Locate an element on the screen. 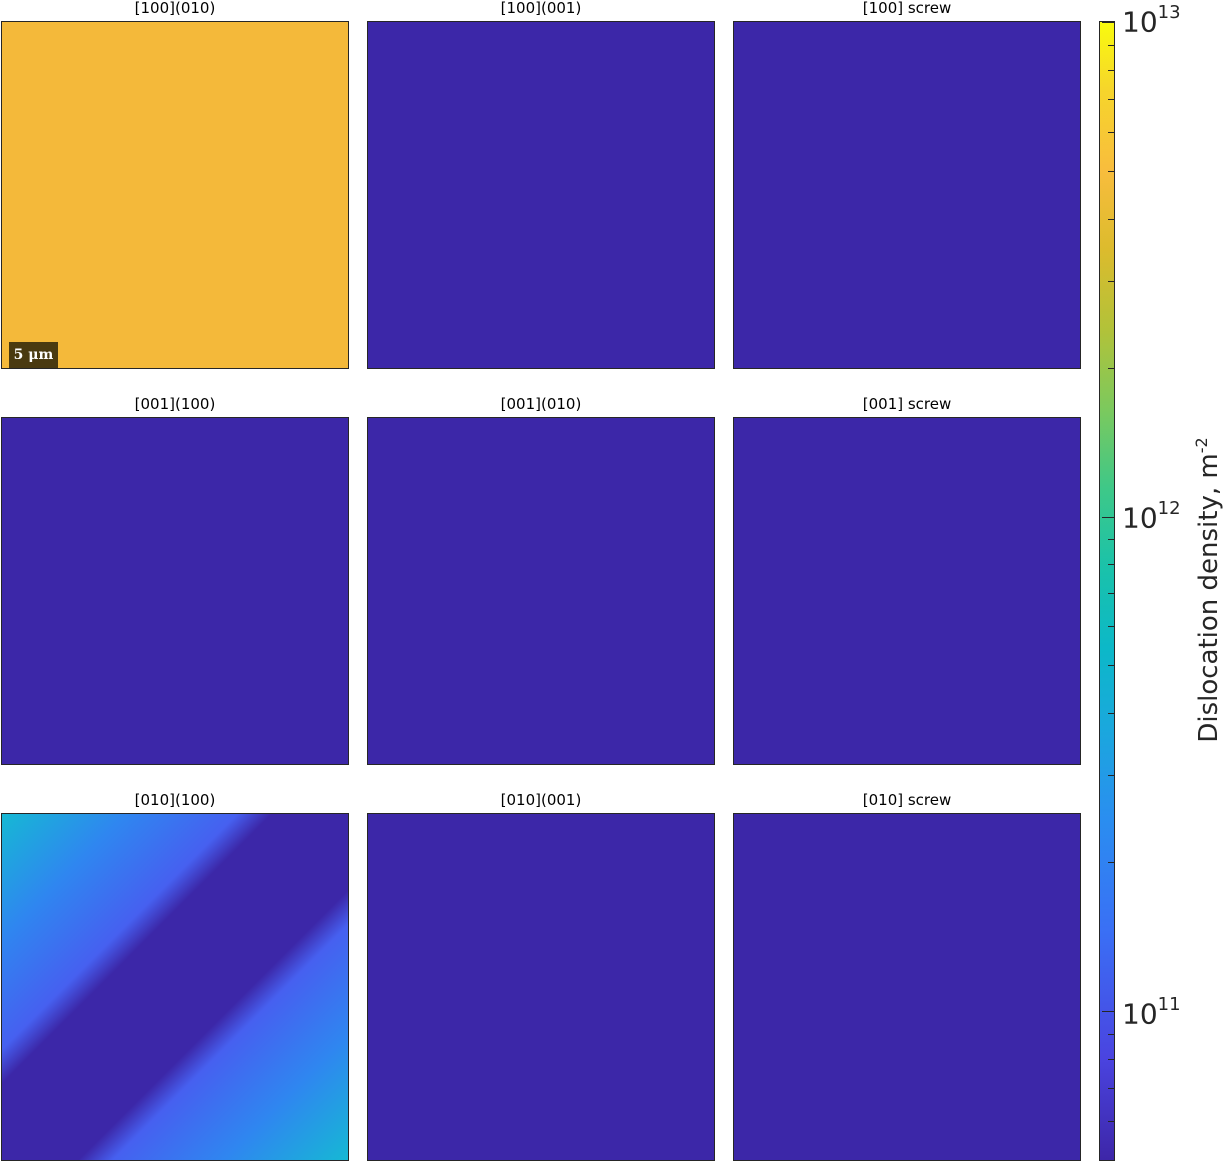 The image size is (1224, 1162). colorbar-tick-label: 1011 is located at coordinates (1151, 1011).